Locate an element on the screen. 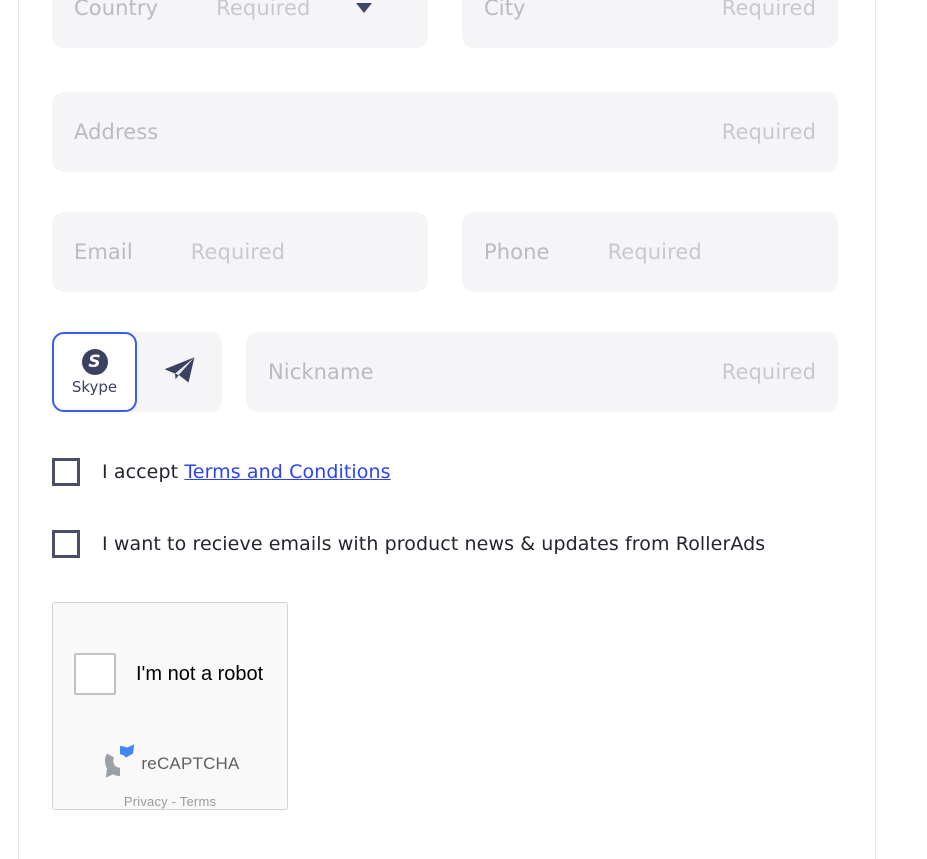 The image size is (927, 859). recaptcha-main-row: I'm not a robot is located at coordinates (170, 649).